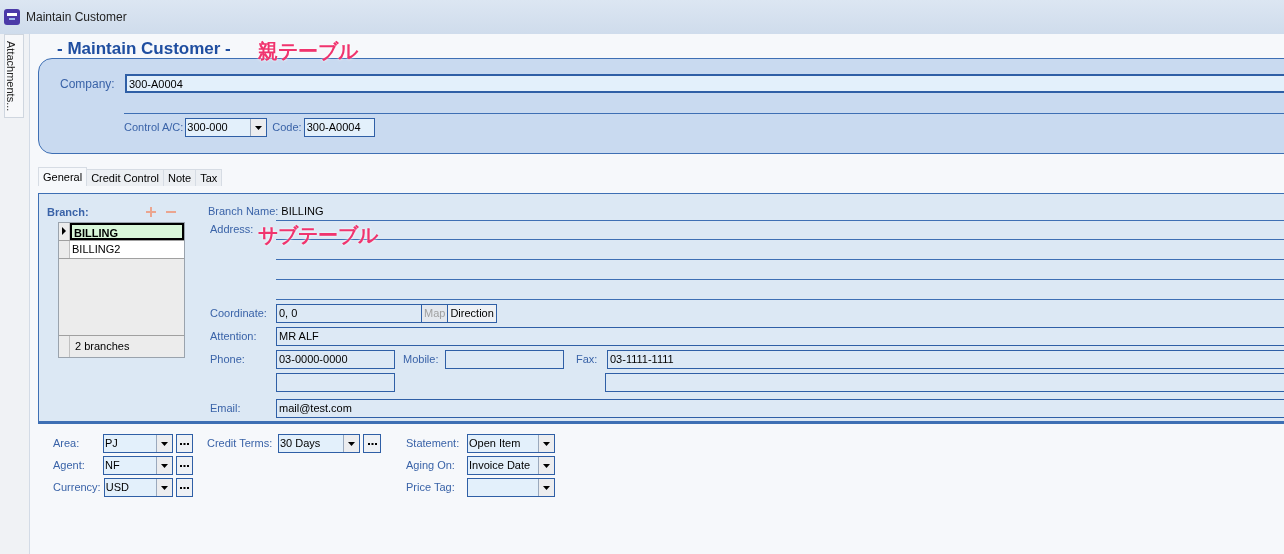 Image resolution: width=1284 pixels, height=554 pixels. What do you see at coordinates (587, 360) in the screenshot?
I see `field-label: Fax:` at bounding box center [587, 360].